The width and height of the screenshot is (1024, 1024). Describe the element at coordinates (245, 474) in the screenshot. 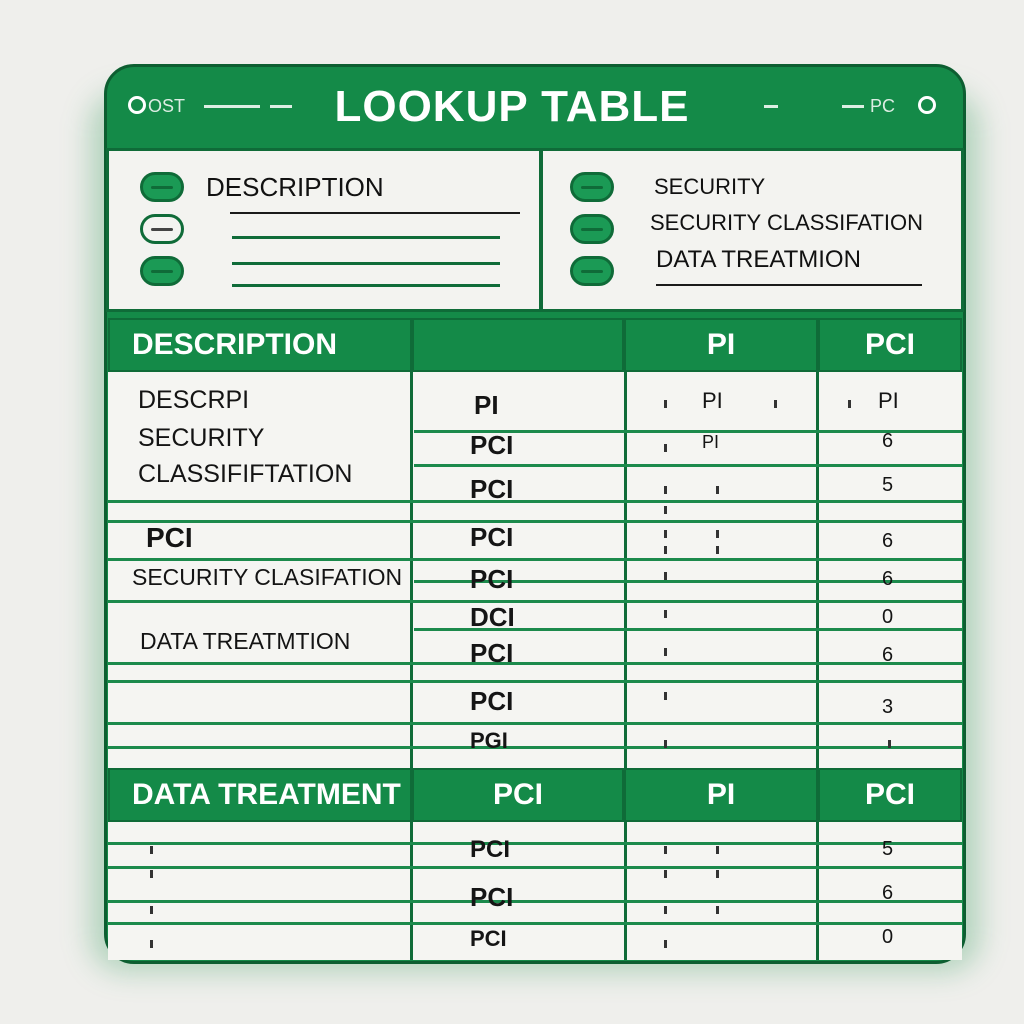

I see `table-cell: CLASSIFIFTATION` at that location.